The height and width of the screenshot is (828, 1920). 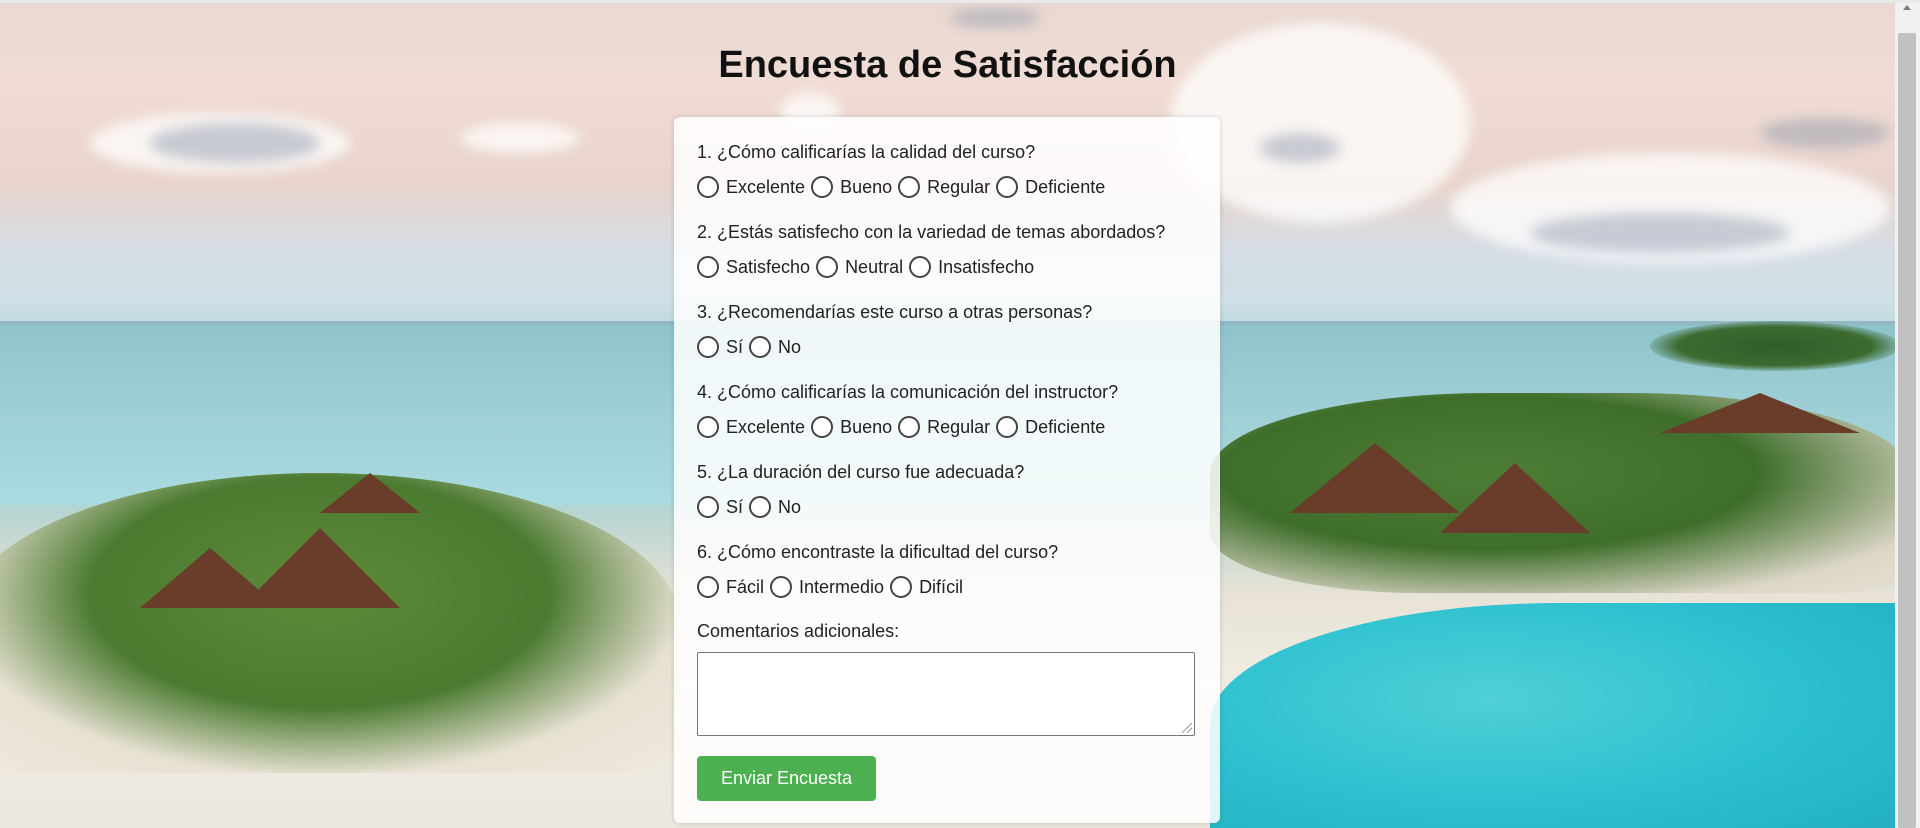 What do you see at coordinates (798, 631) in the screenshot?
I see `comments-label: Comentarios adicionales:` at bounding box center [798, 631].